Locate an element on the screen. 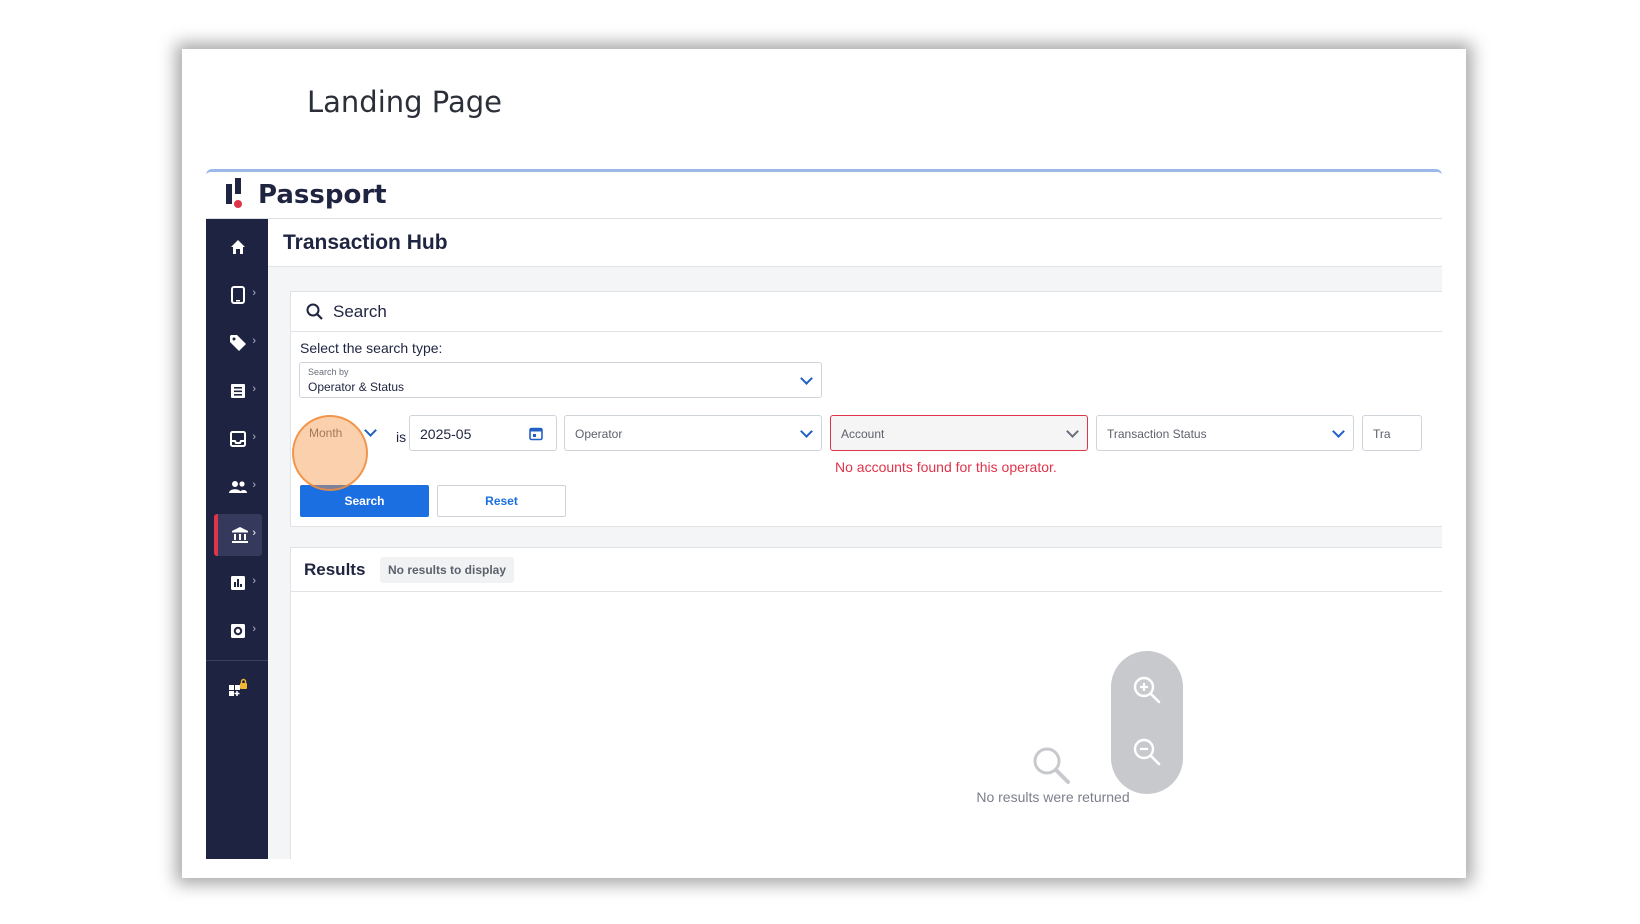 Image resolution: width=1640 pixels, height=924 pixels. search-title: Search is located at coordinates (360, 311).